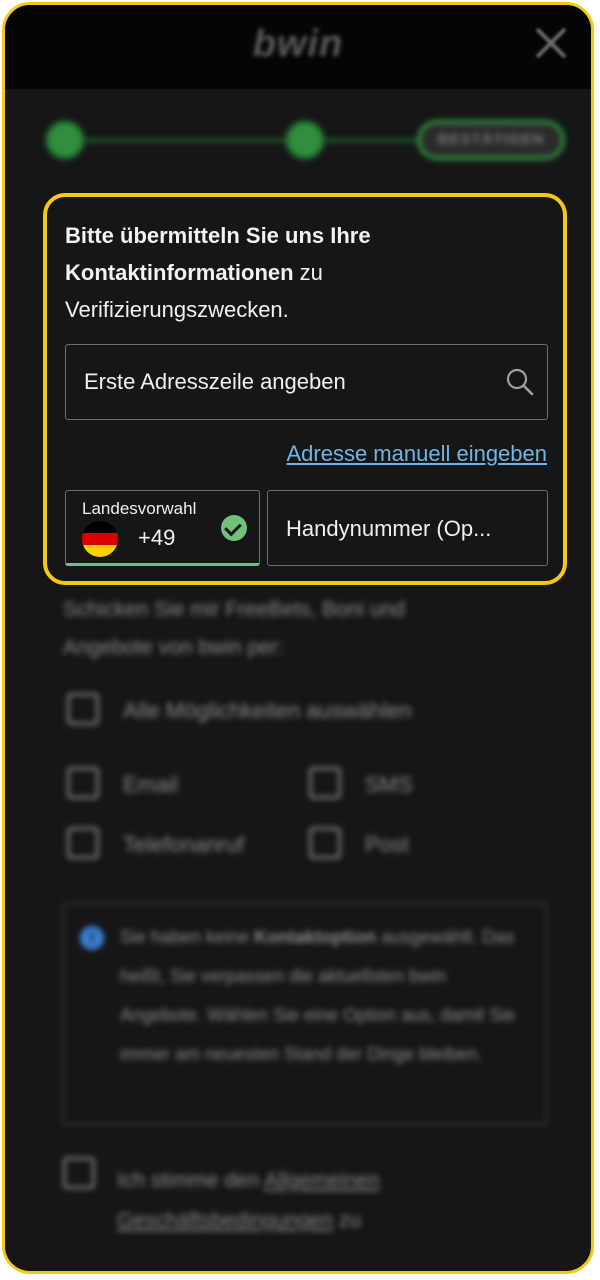 Image resolution: width=600 pixels, height=1280 pixels. What do you see at coordinates (187, 937) in the screenshot?
I see `info-text-start: Sie haben keine` at bounding box center [187, 937].